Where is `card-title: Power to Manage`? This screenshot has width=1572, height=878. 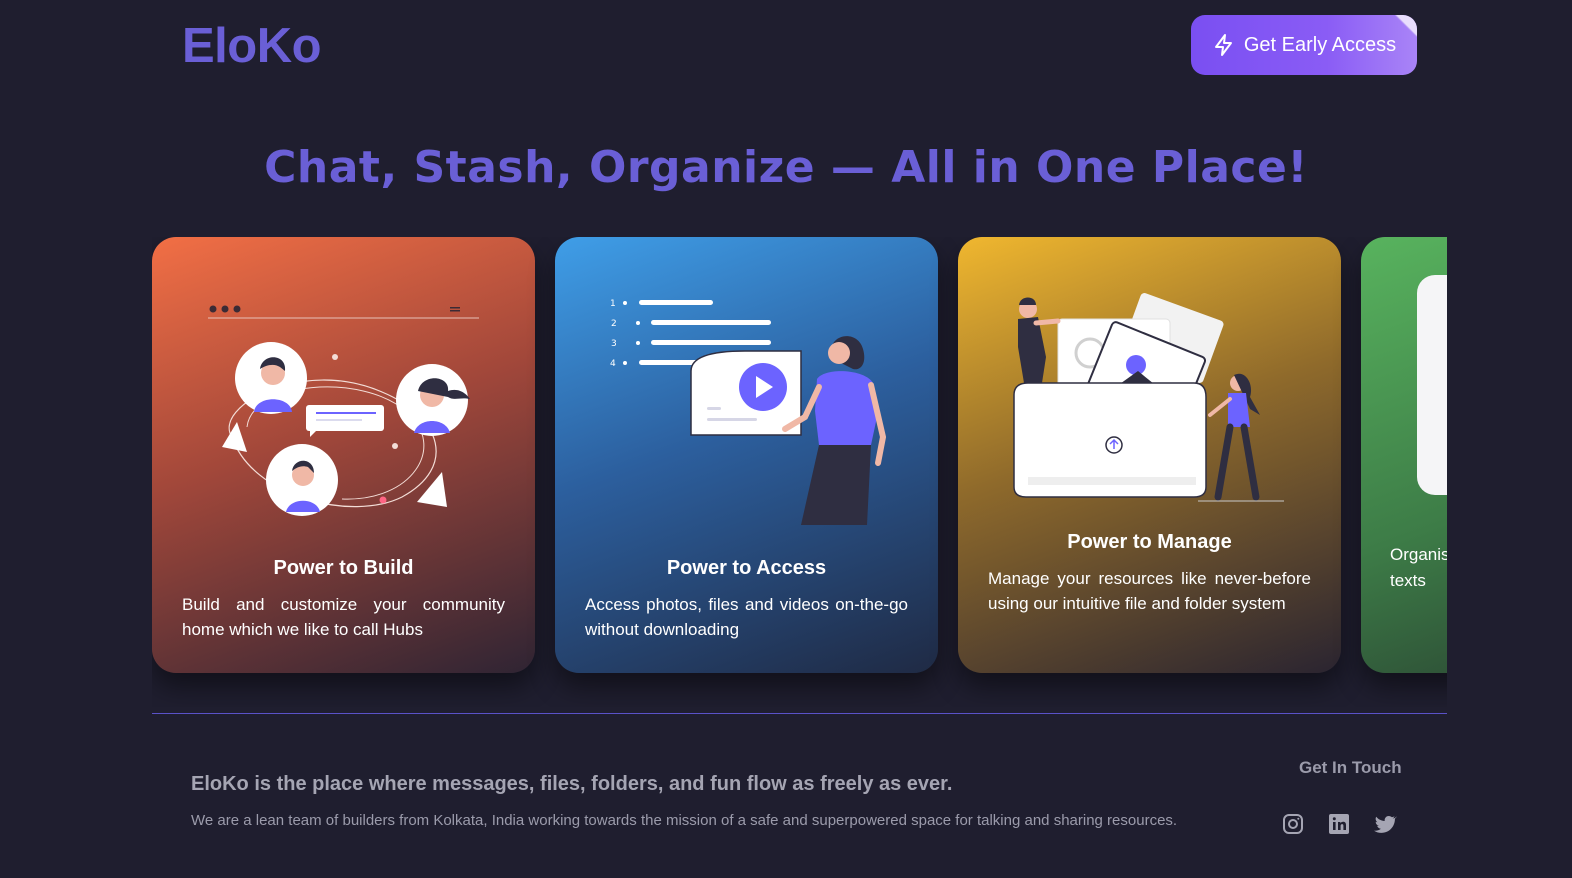
card-title: Power to Manage is located at coordinates (1149, 542).